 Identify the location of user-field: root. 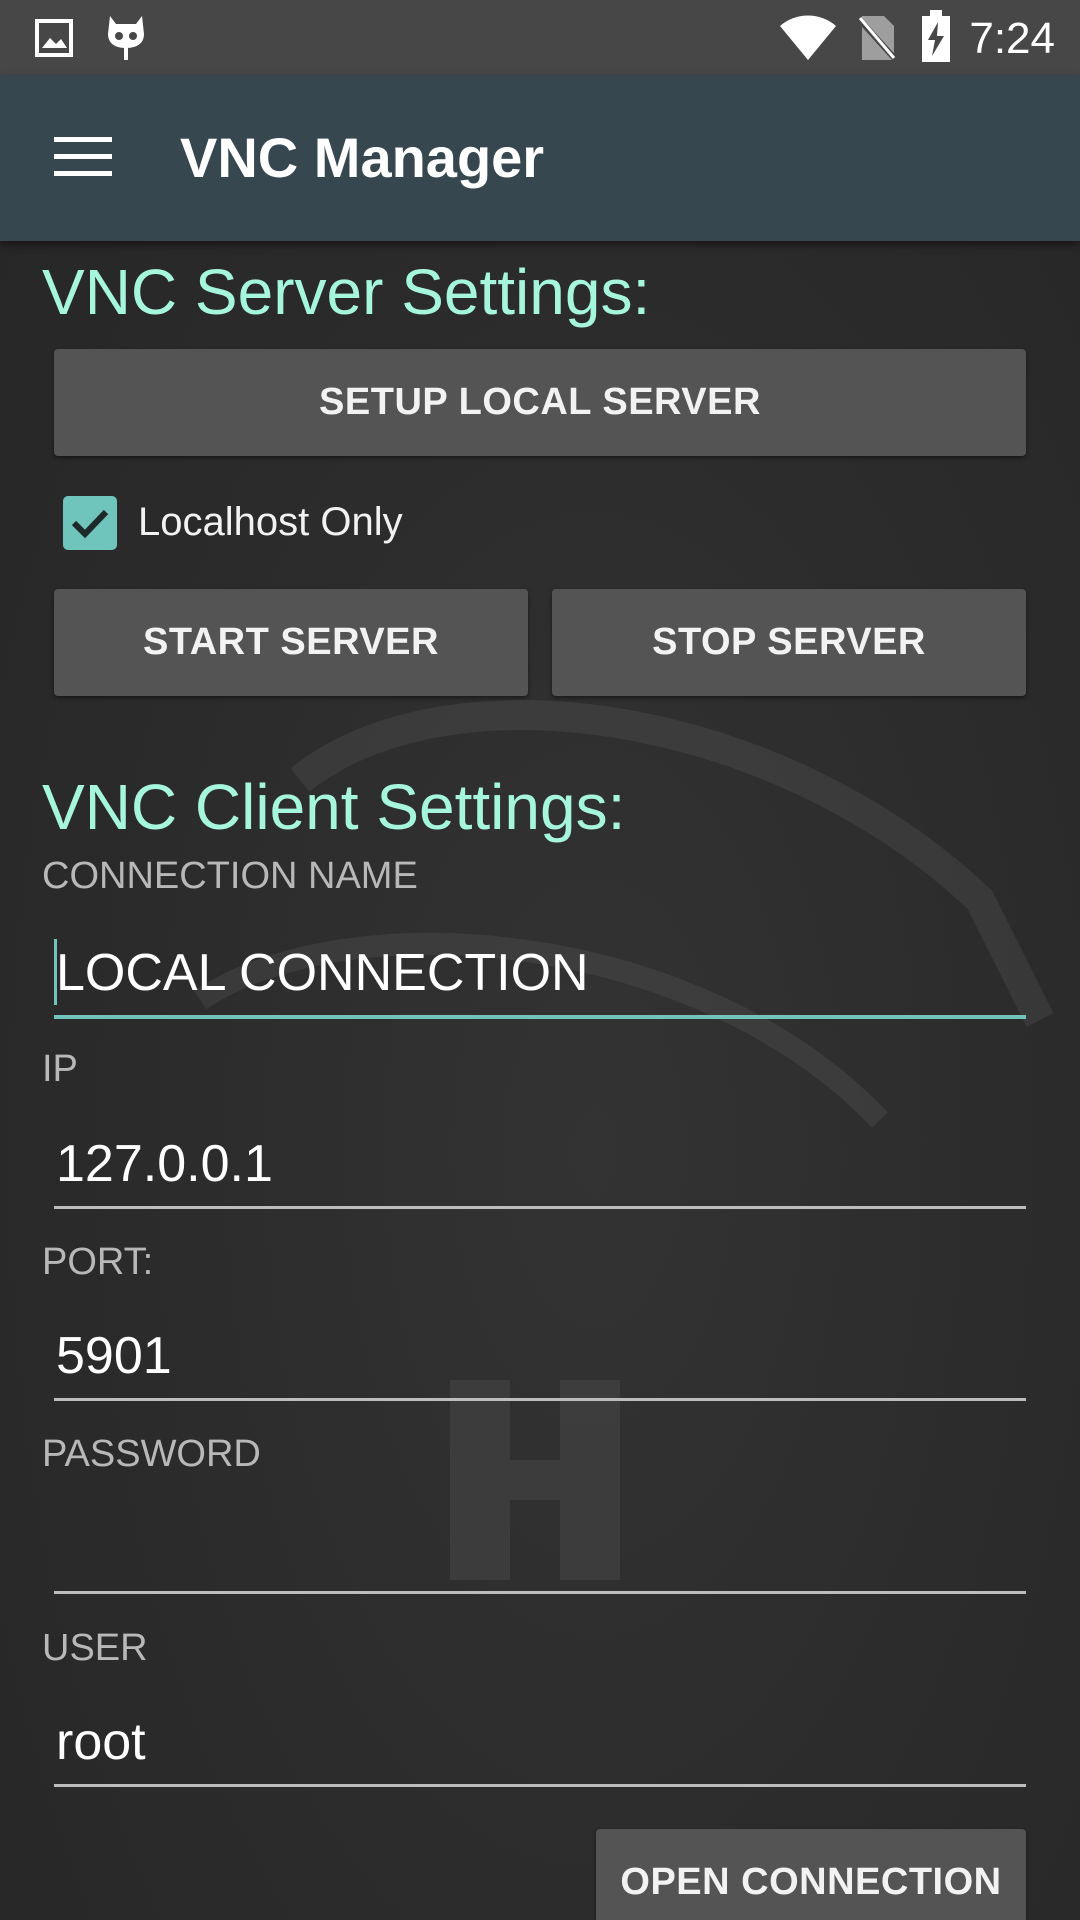
(540, 1745).